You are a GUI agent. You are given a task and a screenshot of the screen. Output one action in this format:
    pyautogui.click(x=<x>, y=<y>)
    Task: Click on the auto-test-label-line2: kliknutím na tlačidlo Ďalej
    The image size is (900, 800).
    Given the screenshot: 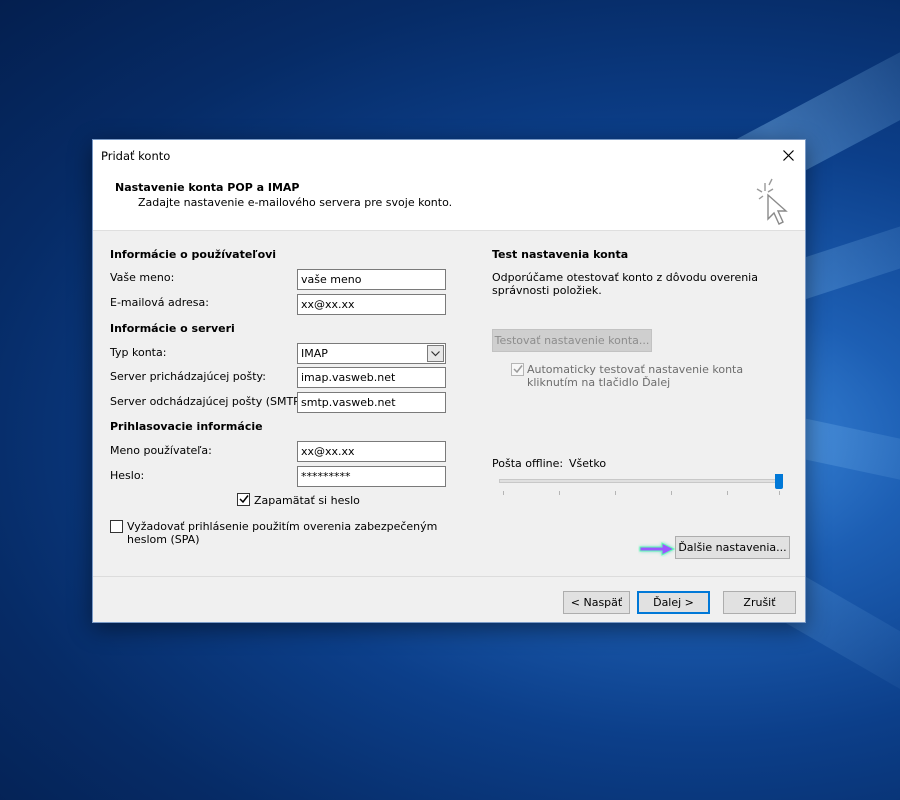 What is the action you would take?
    pyautogui.click(x=598, y=382)
    